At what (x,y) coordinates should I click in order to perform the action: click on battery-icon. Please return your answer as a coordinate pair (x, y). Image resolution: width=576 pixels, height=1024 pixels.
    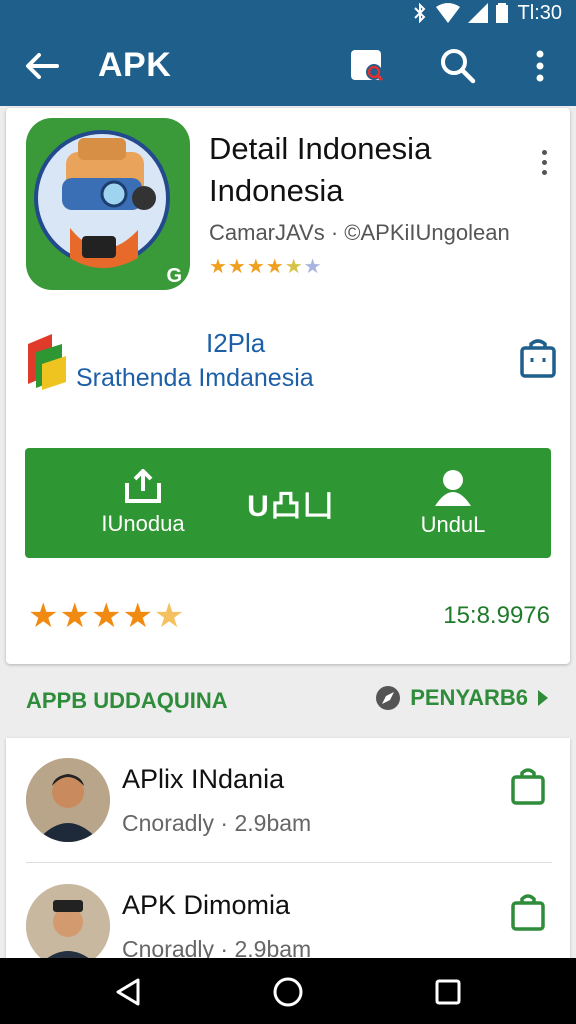
    Looking at the image, I should click on (501, 13).